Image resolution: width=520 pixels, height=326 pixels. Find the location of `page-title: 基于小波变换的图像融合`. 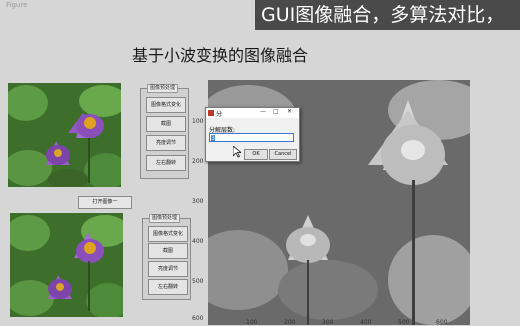

page-title: 基于小波变换的图像融合 is located at coordinates (220, 55).